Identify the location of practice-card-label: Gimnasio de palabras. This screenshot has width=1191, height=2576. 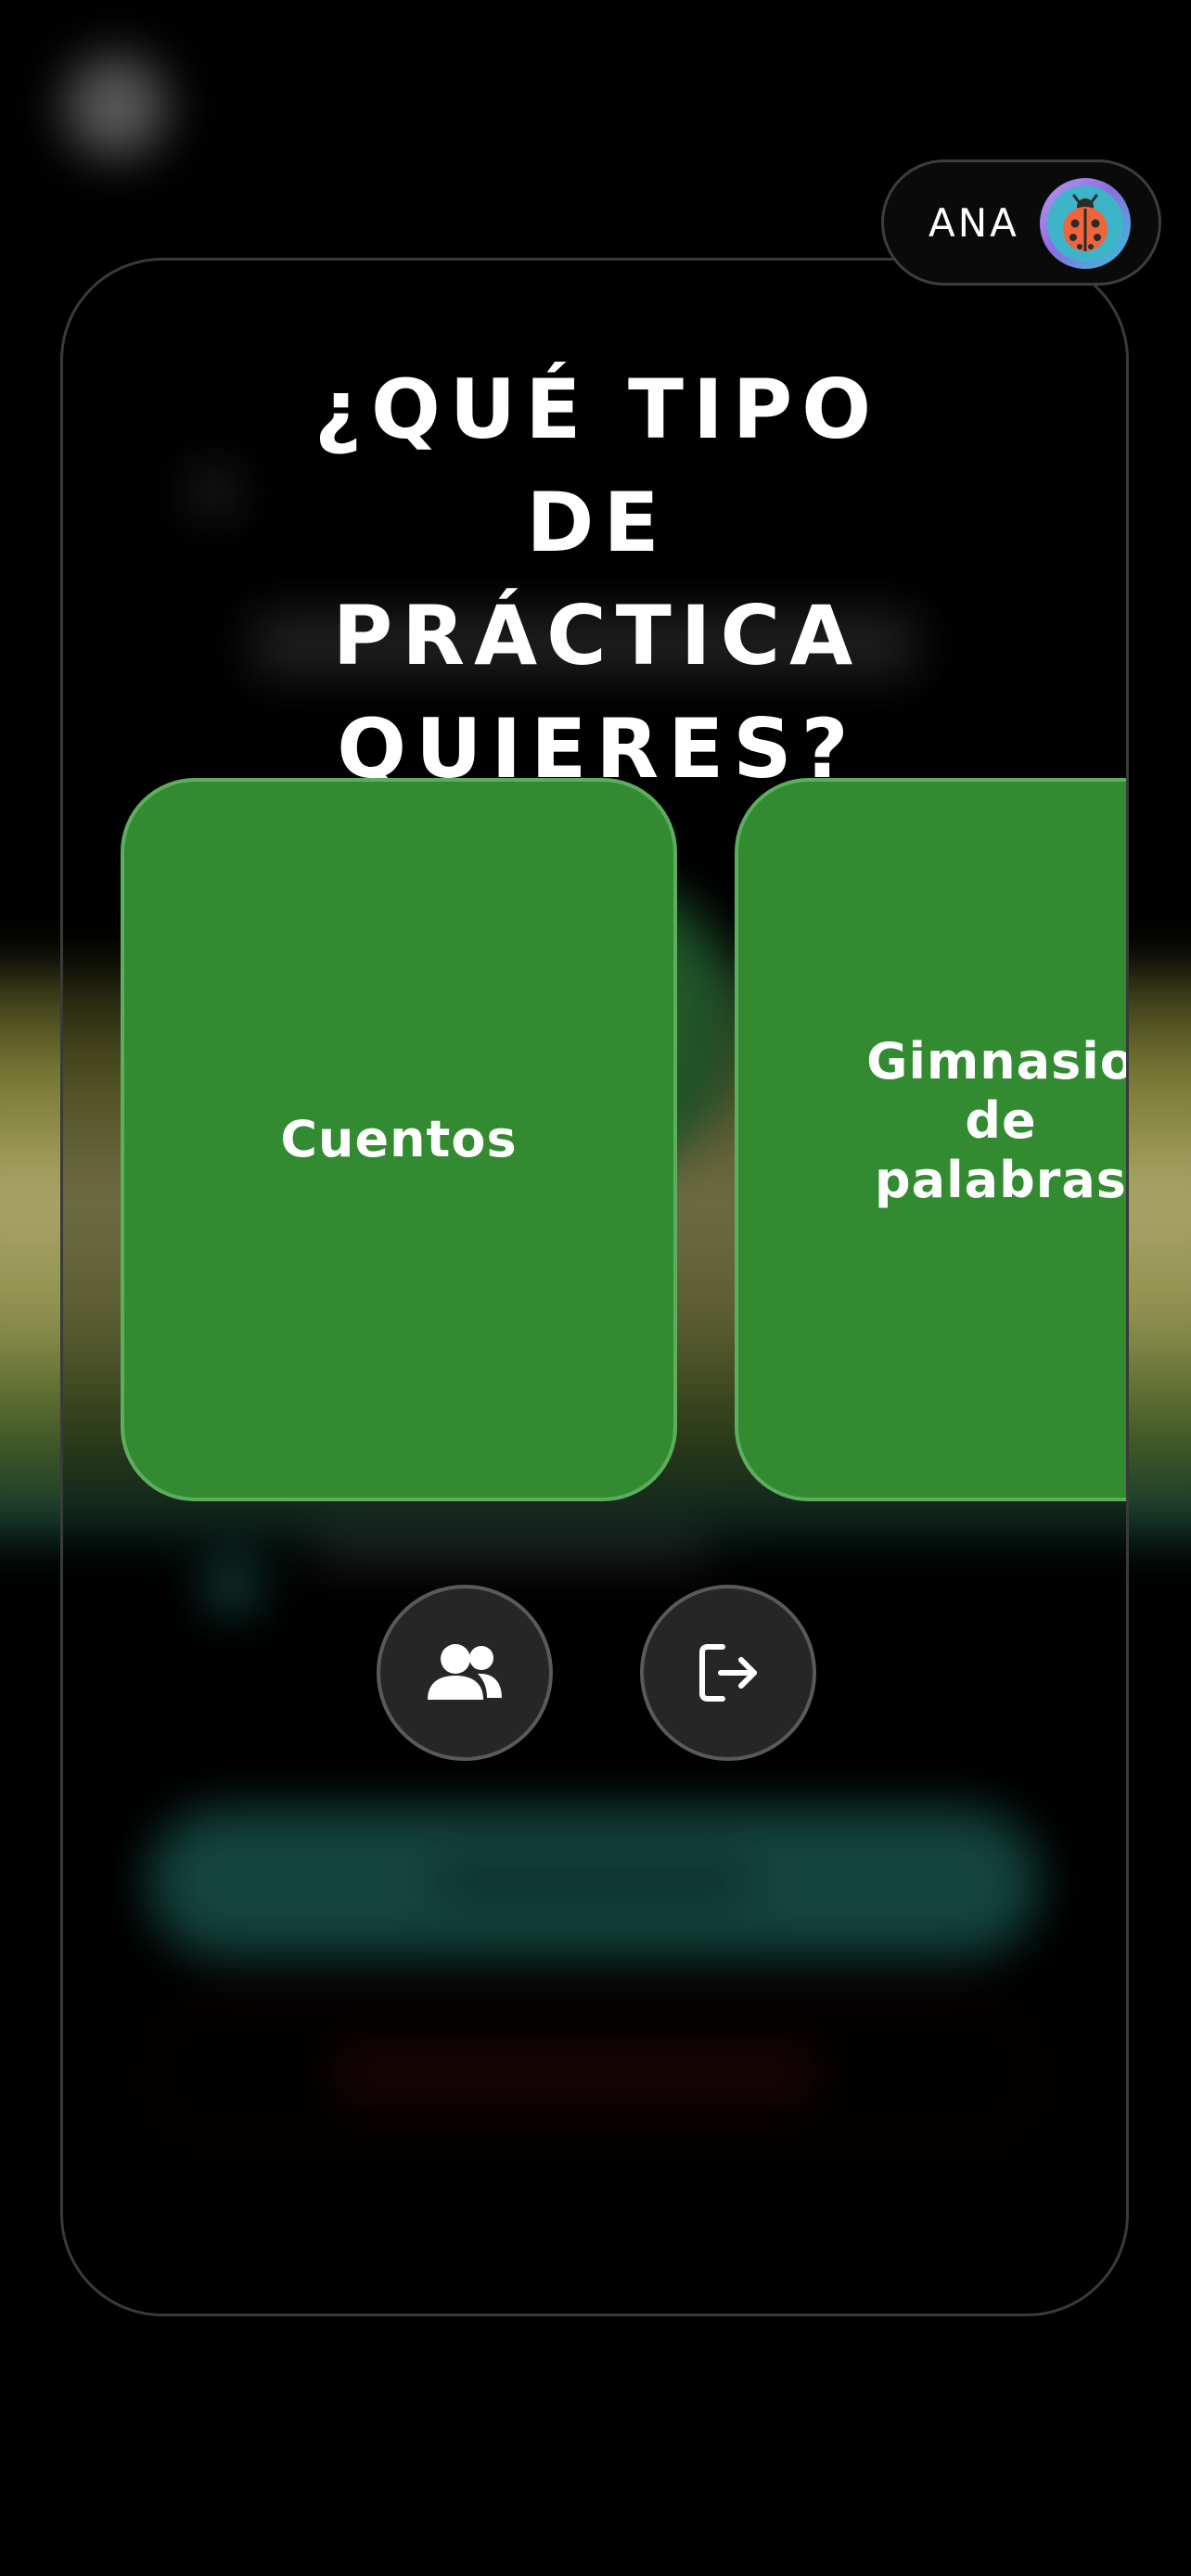
(997, 1120).